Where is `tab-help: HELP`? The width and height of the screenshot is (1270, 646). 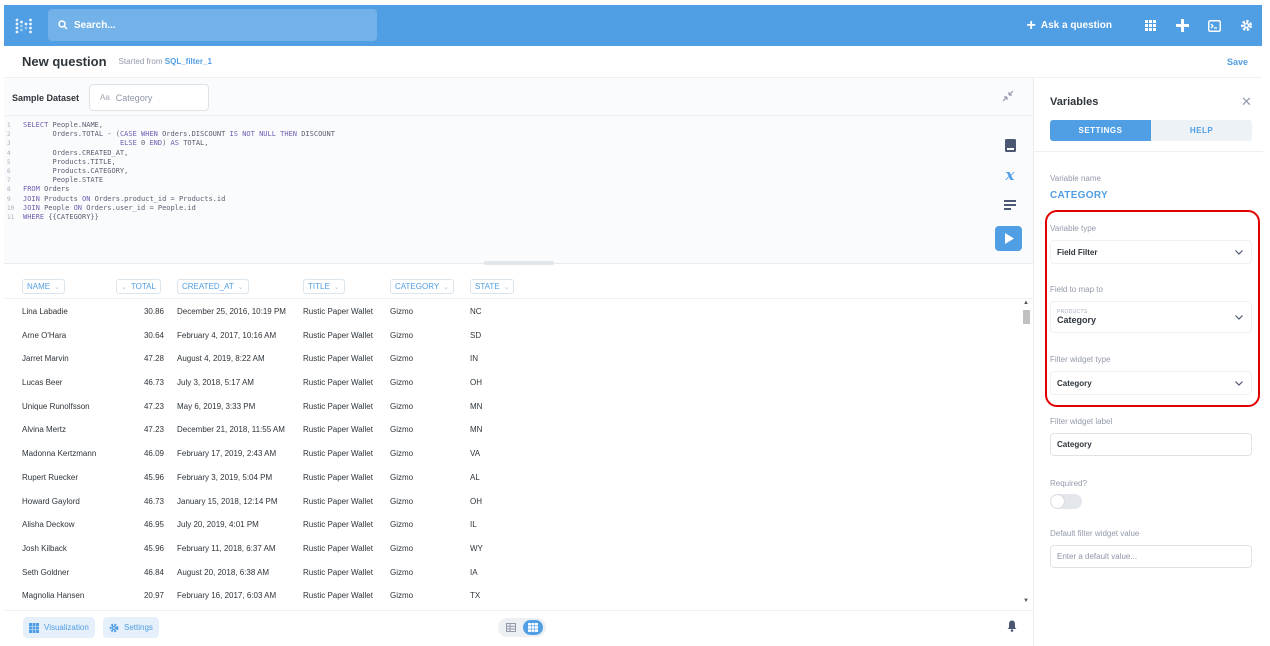 tab-help: HELP is located at coordinates (1201, 130).